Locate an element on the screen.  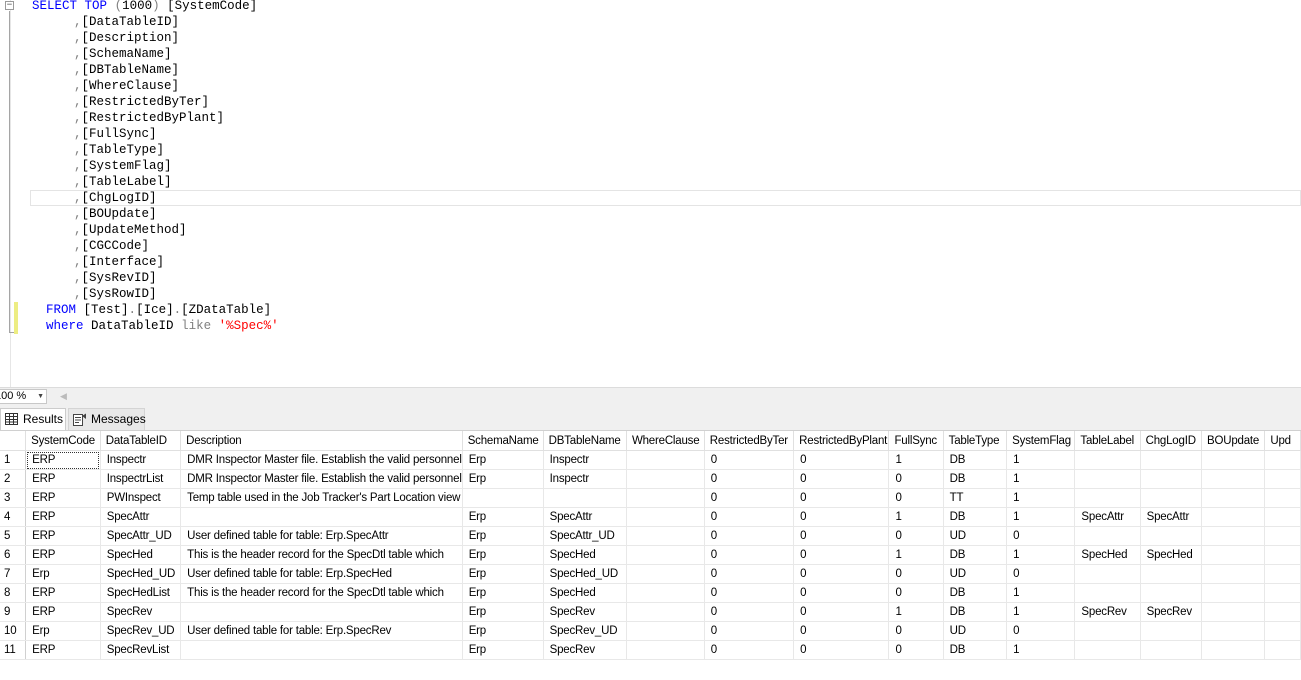
row-number: 5 is located at coordinates (13, 536).